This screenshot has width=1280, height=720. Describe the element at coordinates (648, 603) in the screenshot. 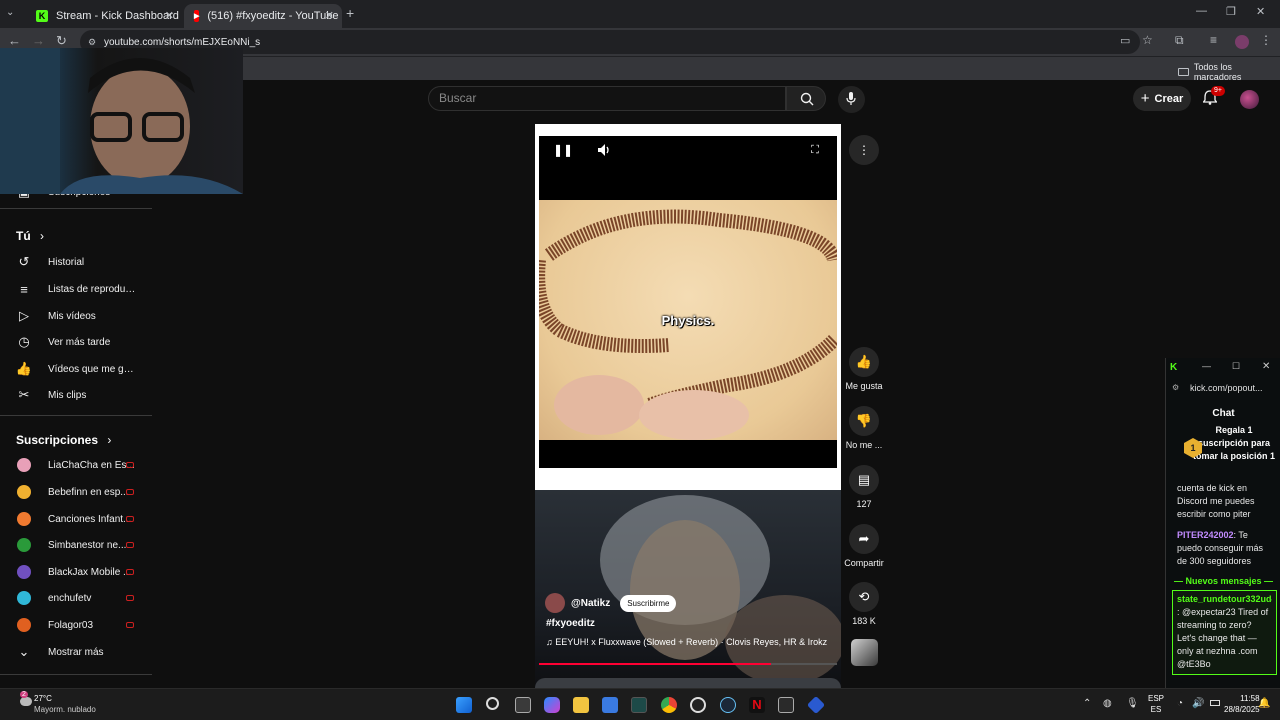

I see `subscribe-button: Suscribirme` at that location.